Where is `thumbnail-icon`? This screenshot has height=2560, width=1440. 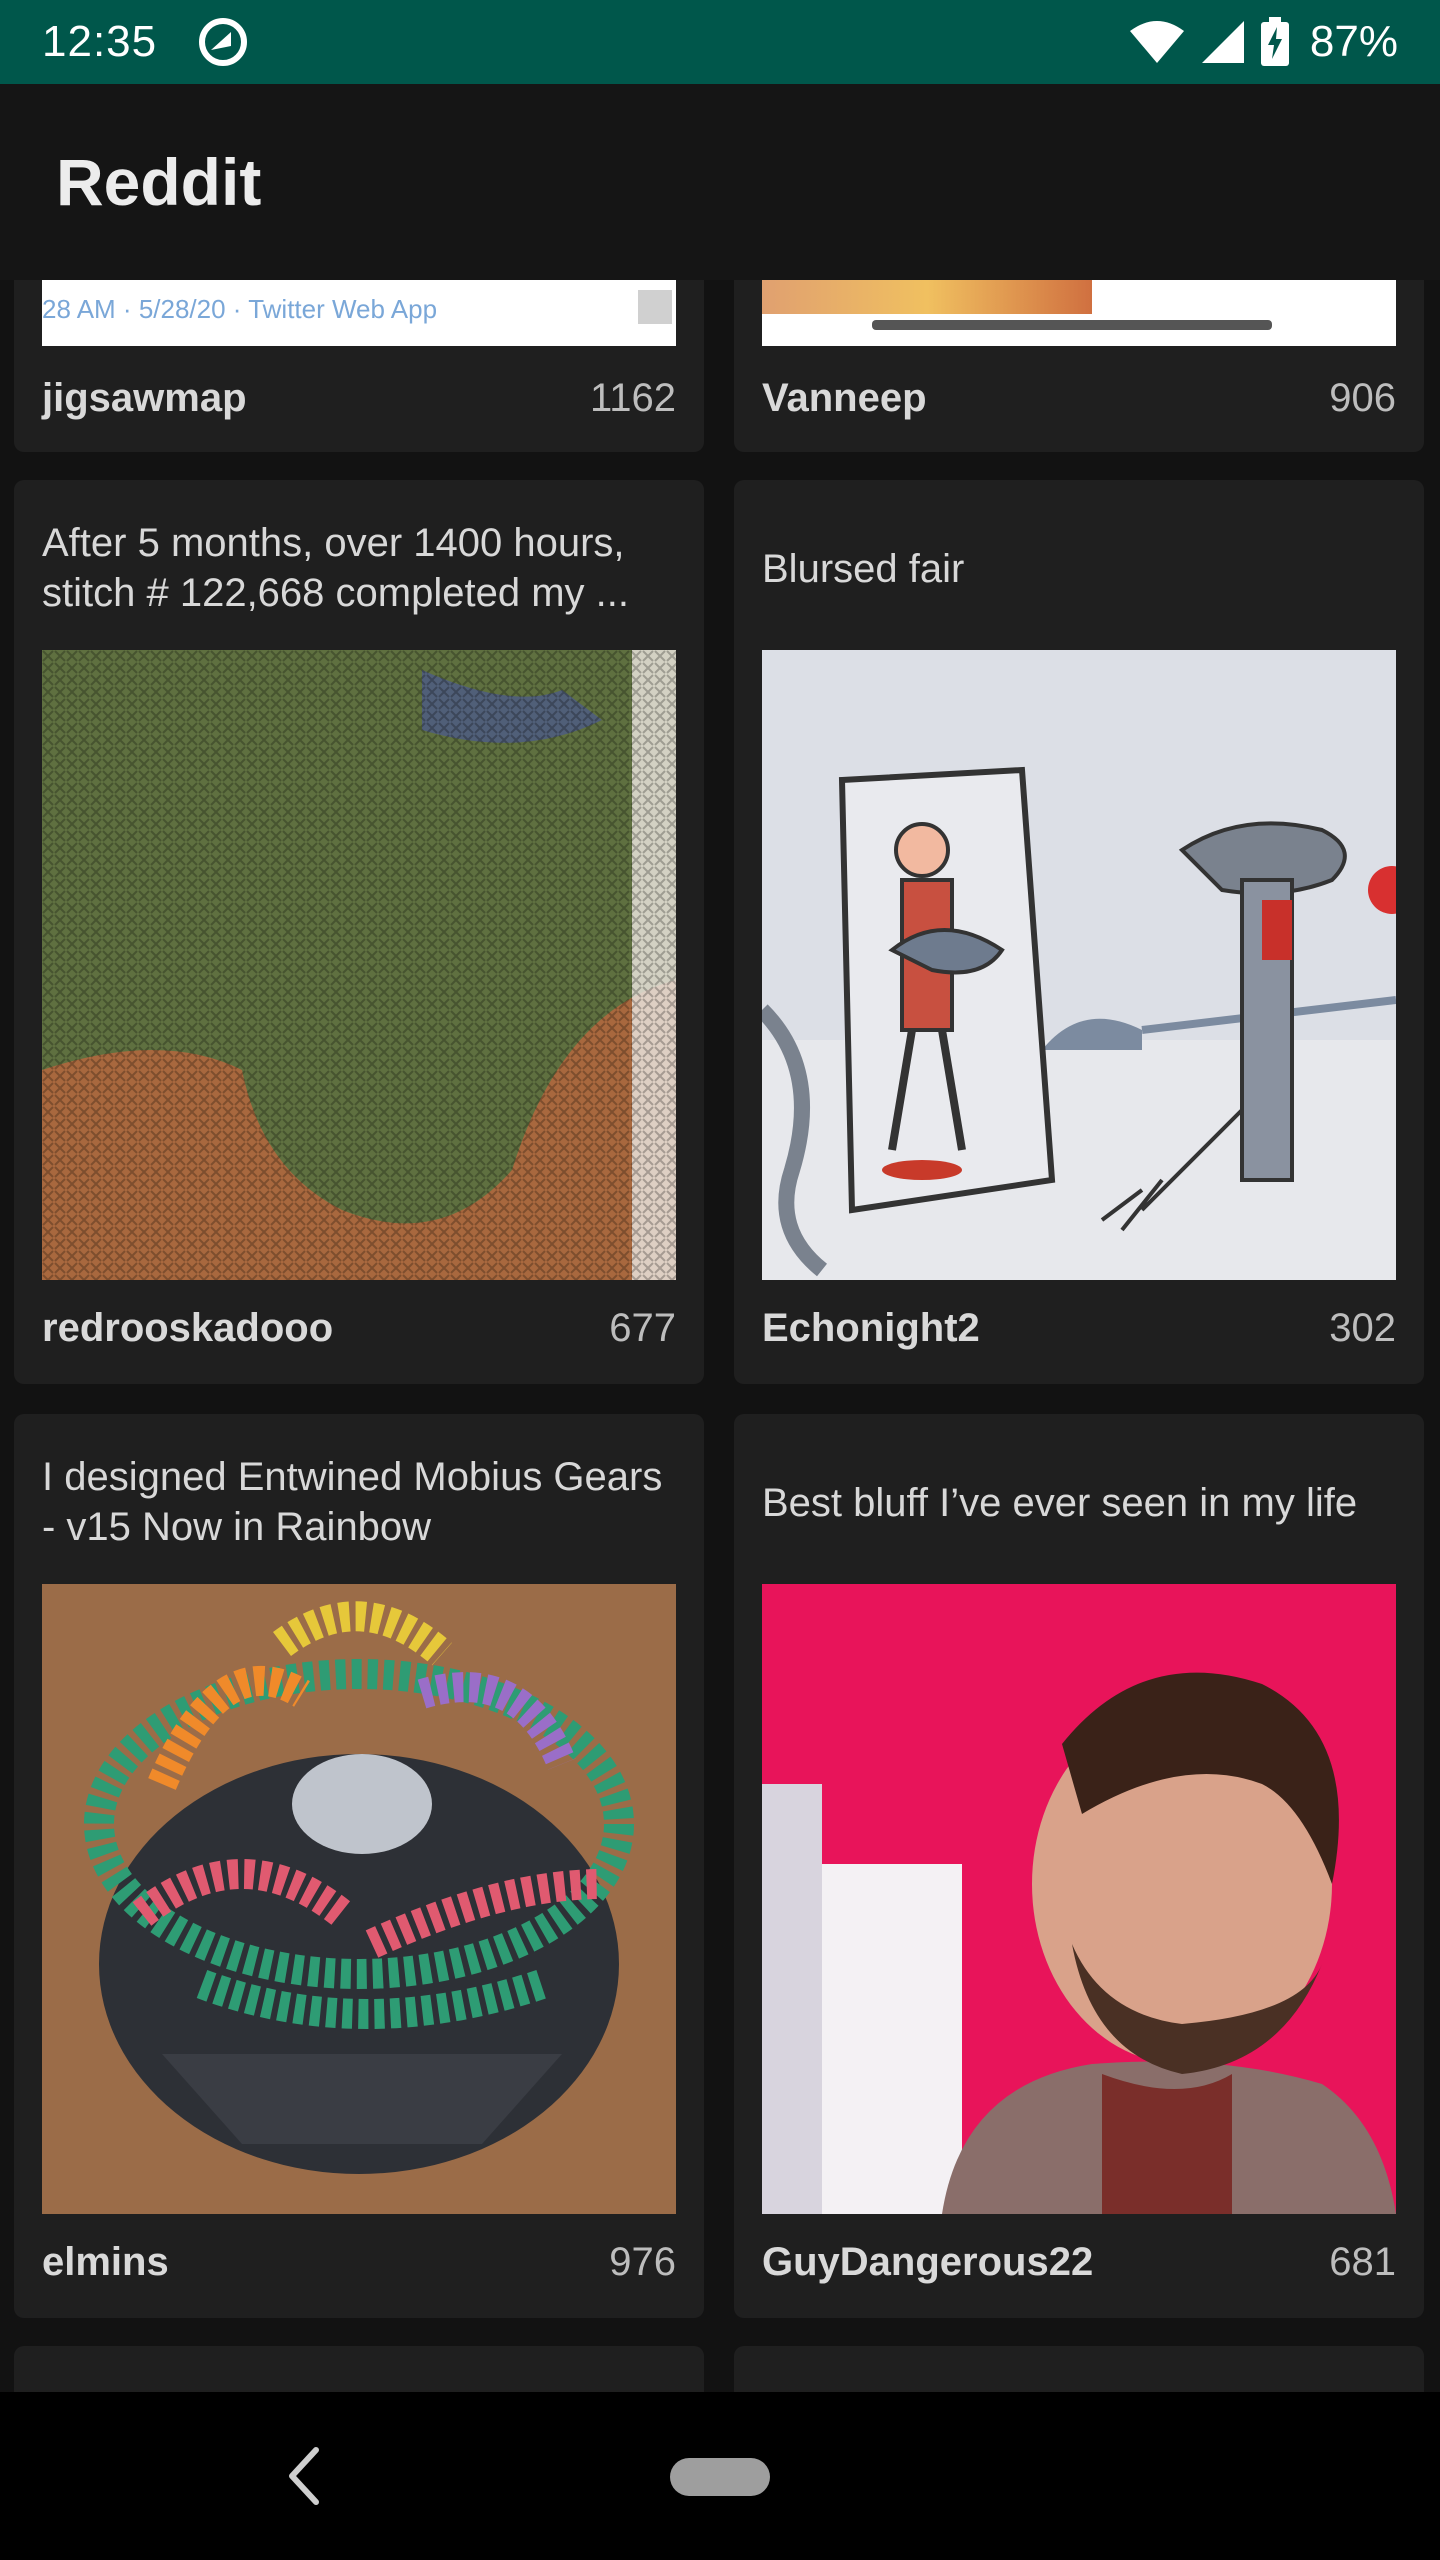 thumbnail-icon is located at coordinates (655, 307).